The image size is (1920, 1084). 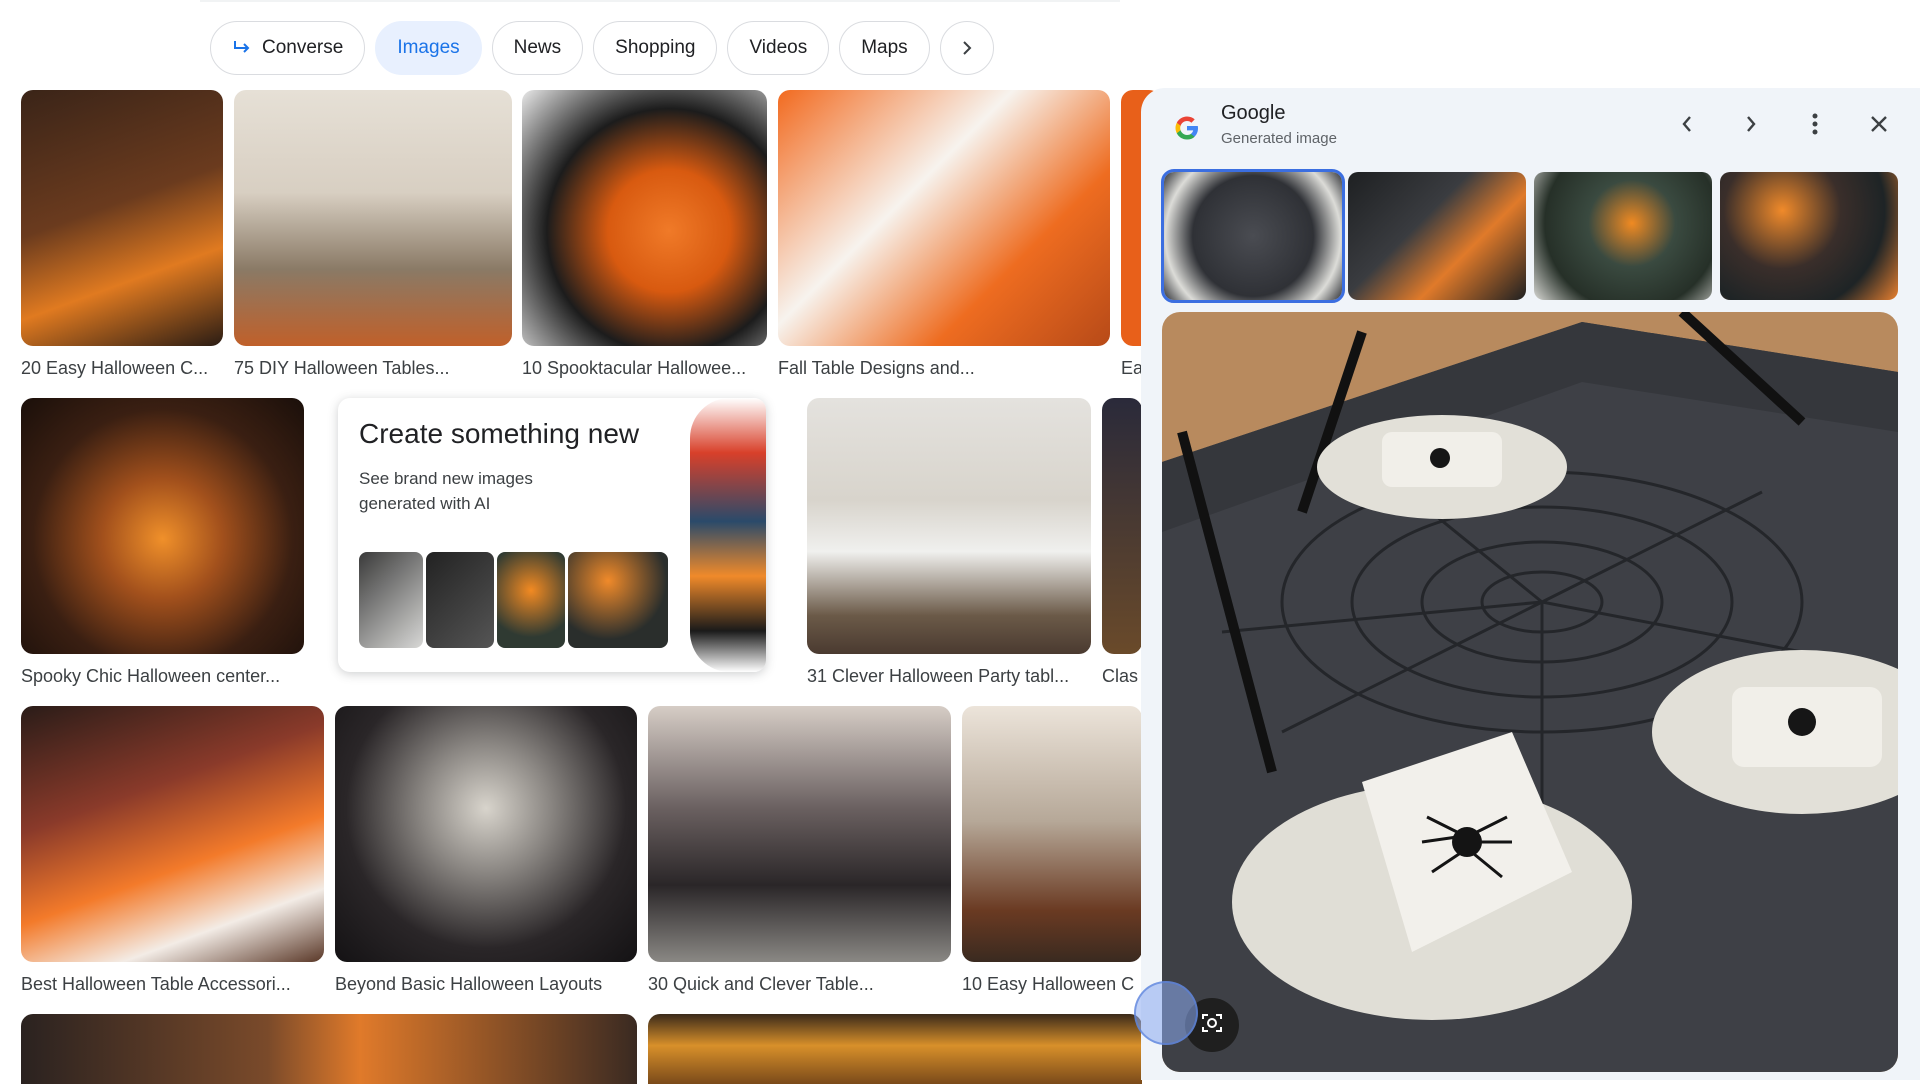 What do you see at coordinates (242, 48) in the screenshot?
I see `converse-arrow-icon` at bounding box center [242, 48].